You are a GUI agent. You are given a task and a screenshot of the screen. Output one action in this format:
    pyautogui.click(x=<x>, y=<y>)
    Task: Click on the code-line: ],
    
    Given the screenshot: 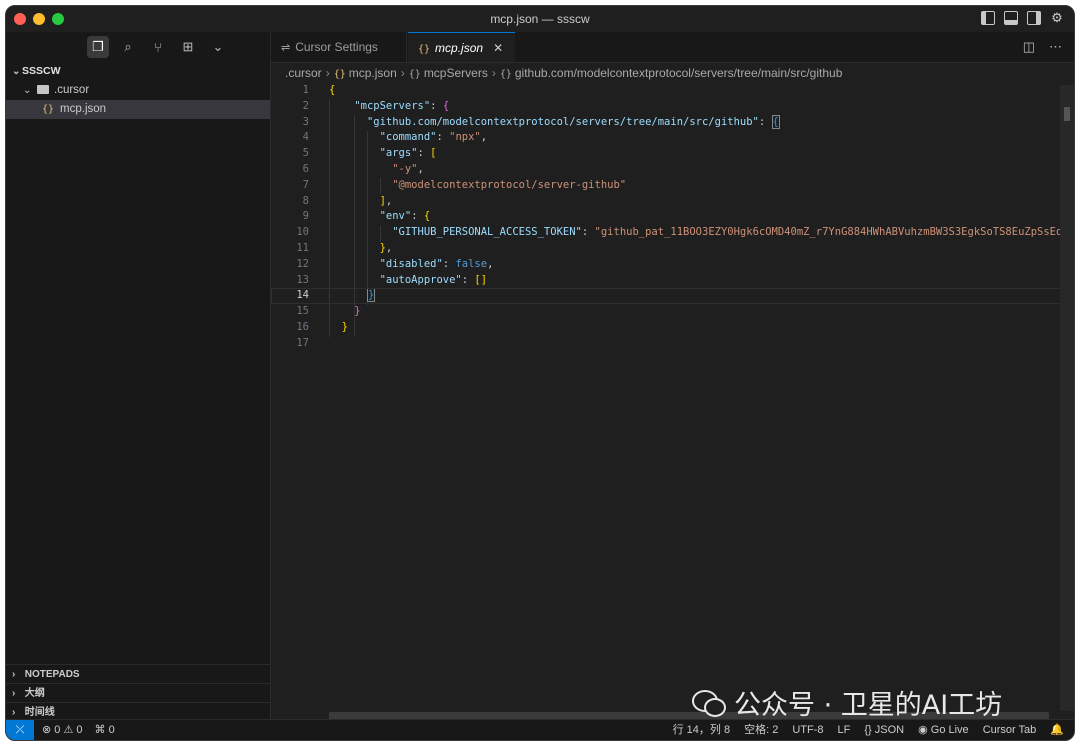 What is the action you would take?
    pyautogui.click(x=696, y=202)
    